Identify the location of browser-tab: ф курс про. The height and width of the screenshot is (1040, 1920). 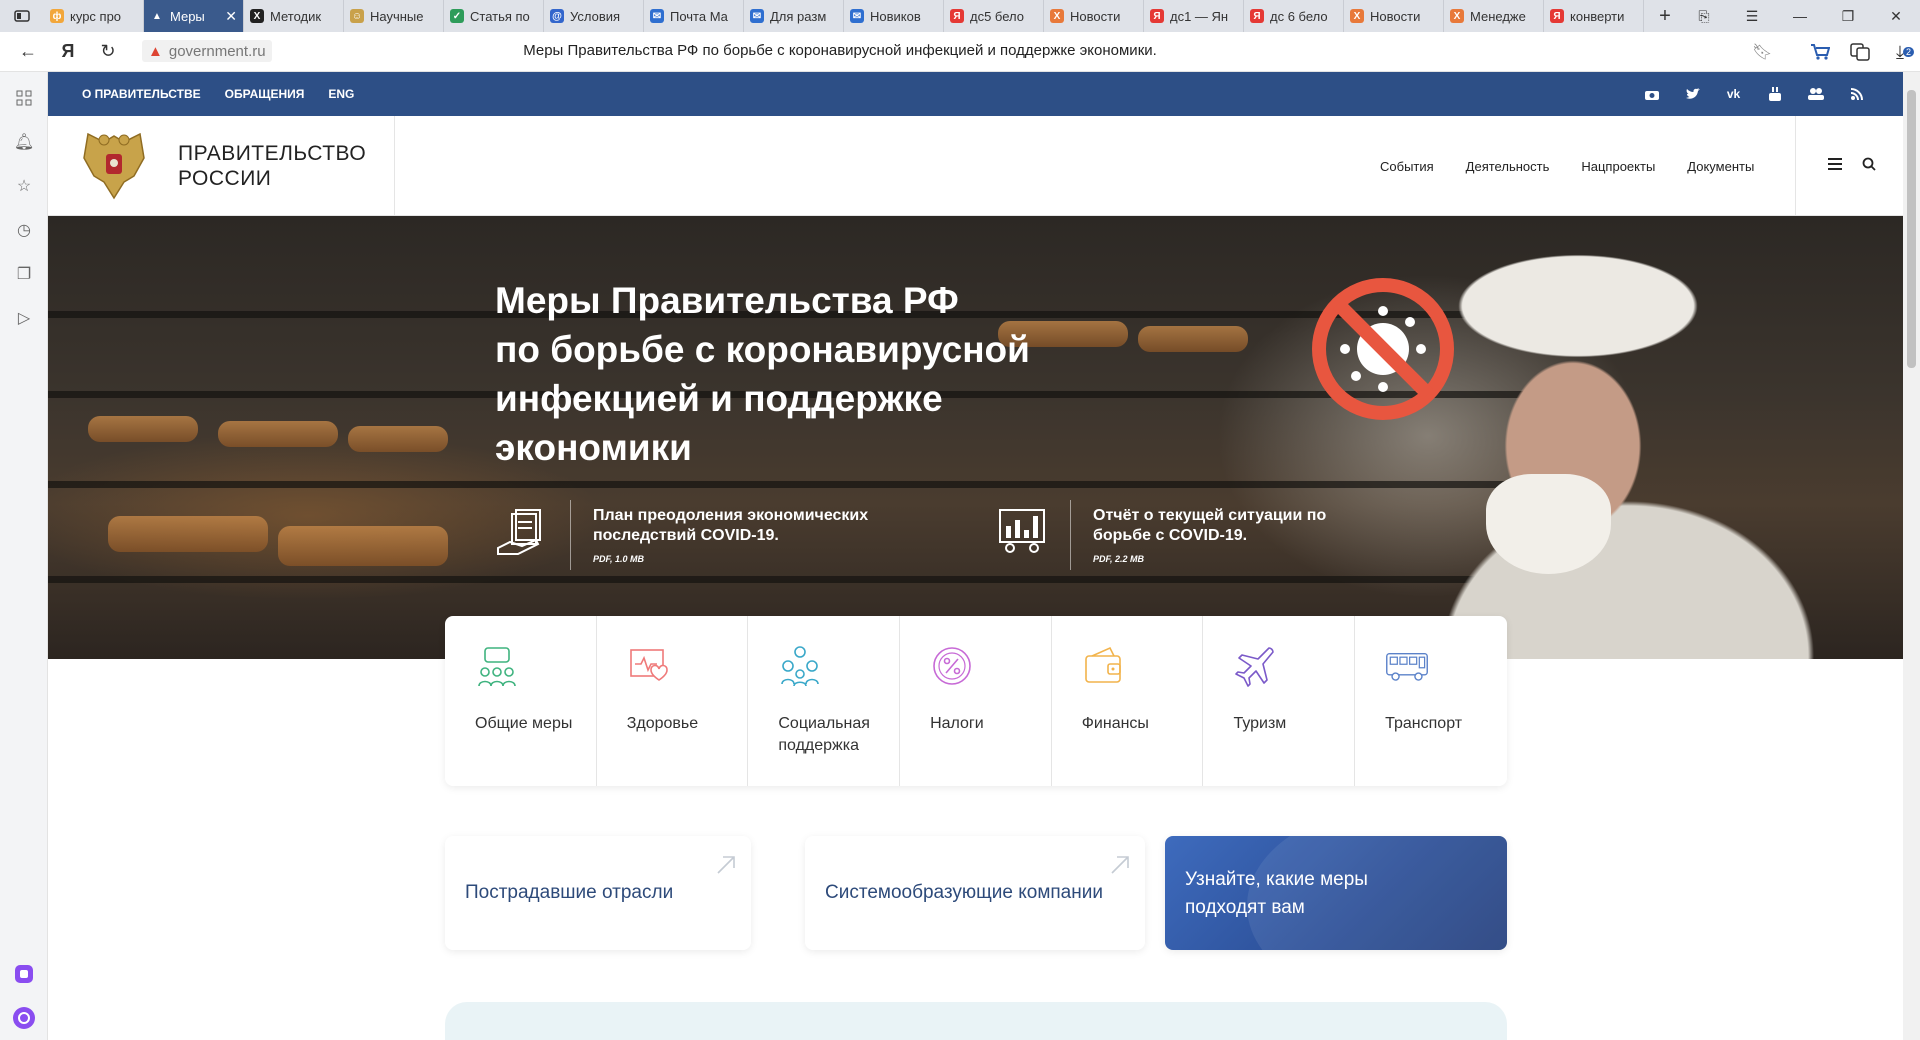
(94, 16).